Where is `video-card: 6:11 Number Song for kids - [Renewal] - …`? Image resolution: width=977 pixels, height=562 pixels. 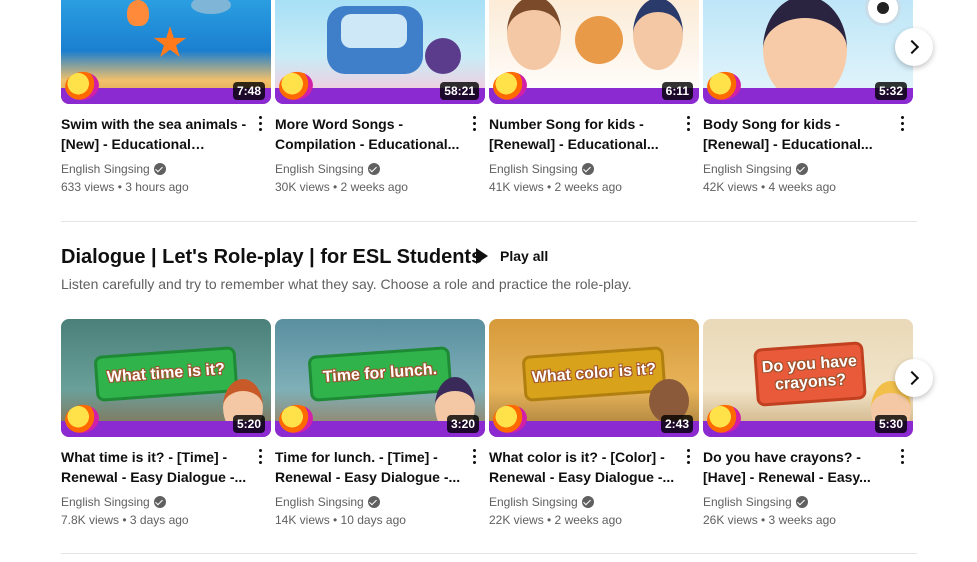
video-card: 6:11 Number Song for kids - [Renewal] - … is located at coordinates (594, 97).